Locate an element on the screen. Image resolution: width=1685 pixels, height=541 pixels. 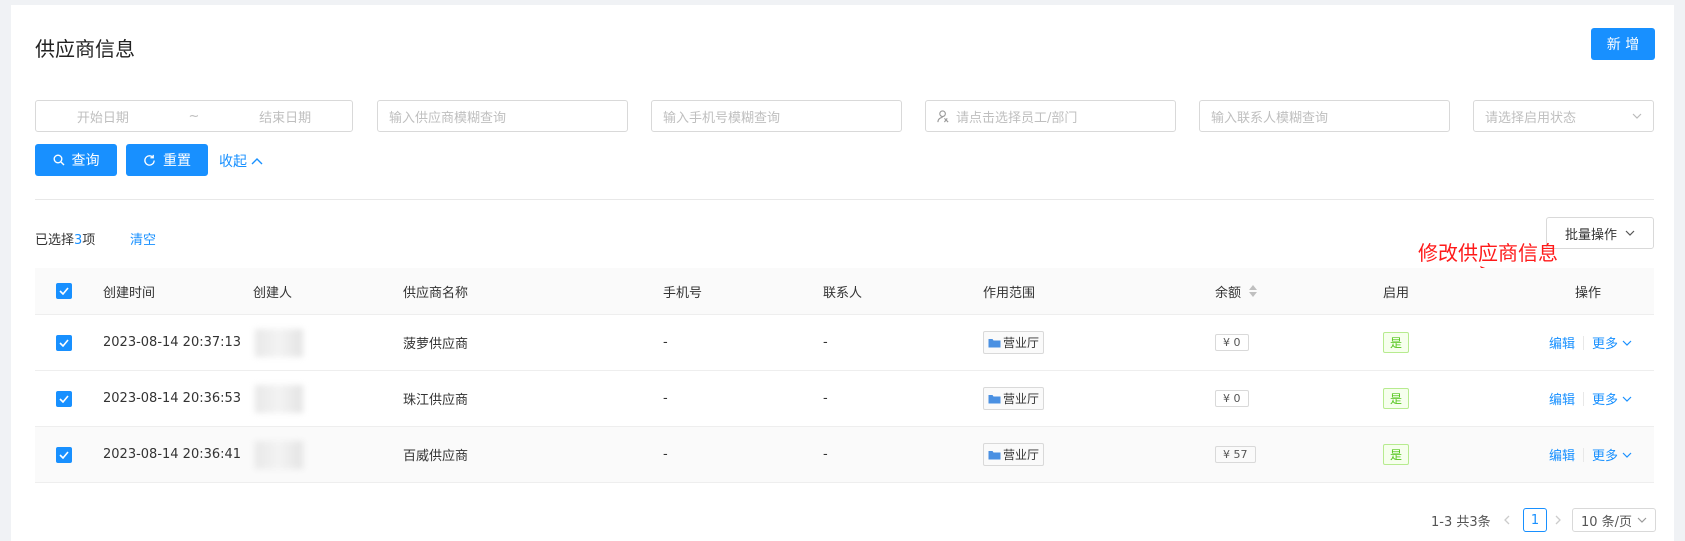
header-name: 供应商名称 is located at coordinates (436, 293).